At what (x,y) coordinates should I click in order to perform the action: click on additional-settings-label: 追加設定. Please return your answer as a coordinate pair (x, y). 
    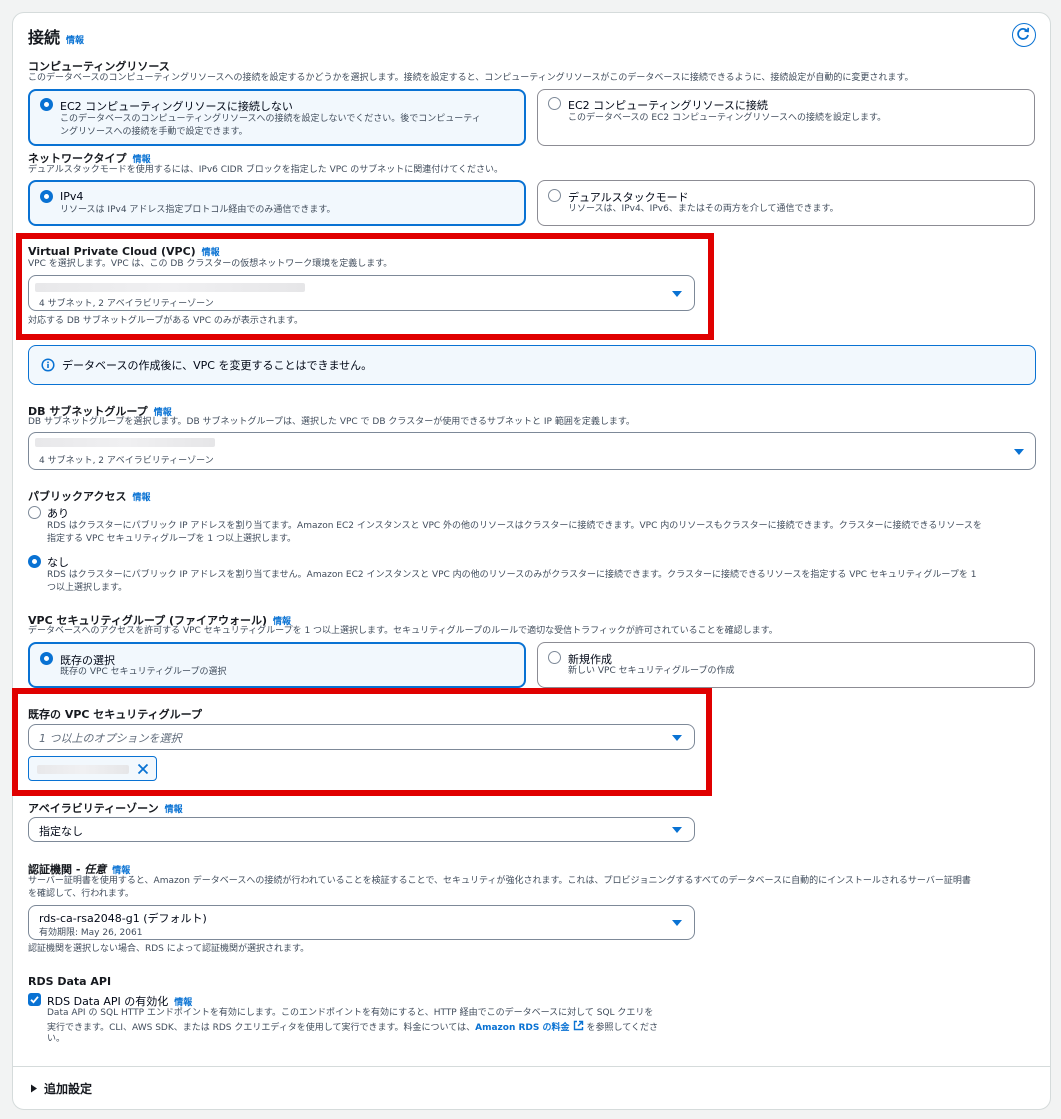
    Looking at the image, I should click on (68, 1089).